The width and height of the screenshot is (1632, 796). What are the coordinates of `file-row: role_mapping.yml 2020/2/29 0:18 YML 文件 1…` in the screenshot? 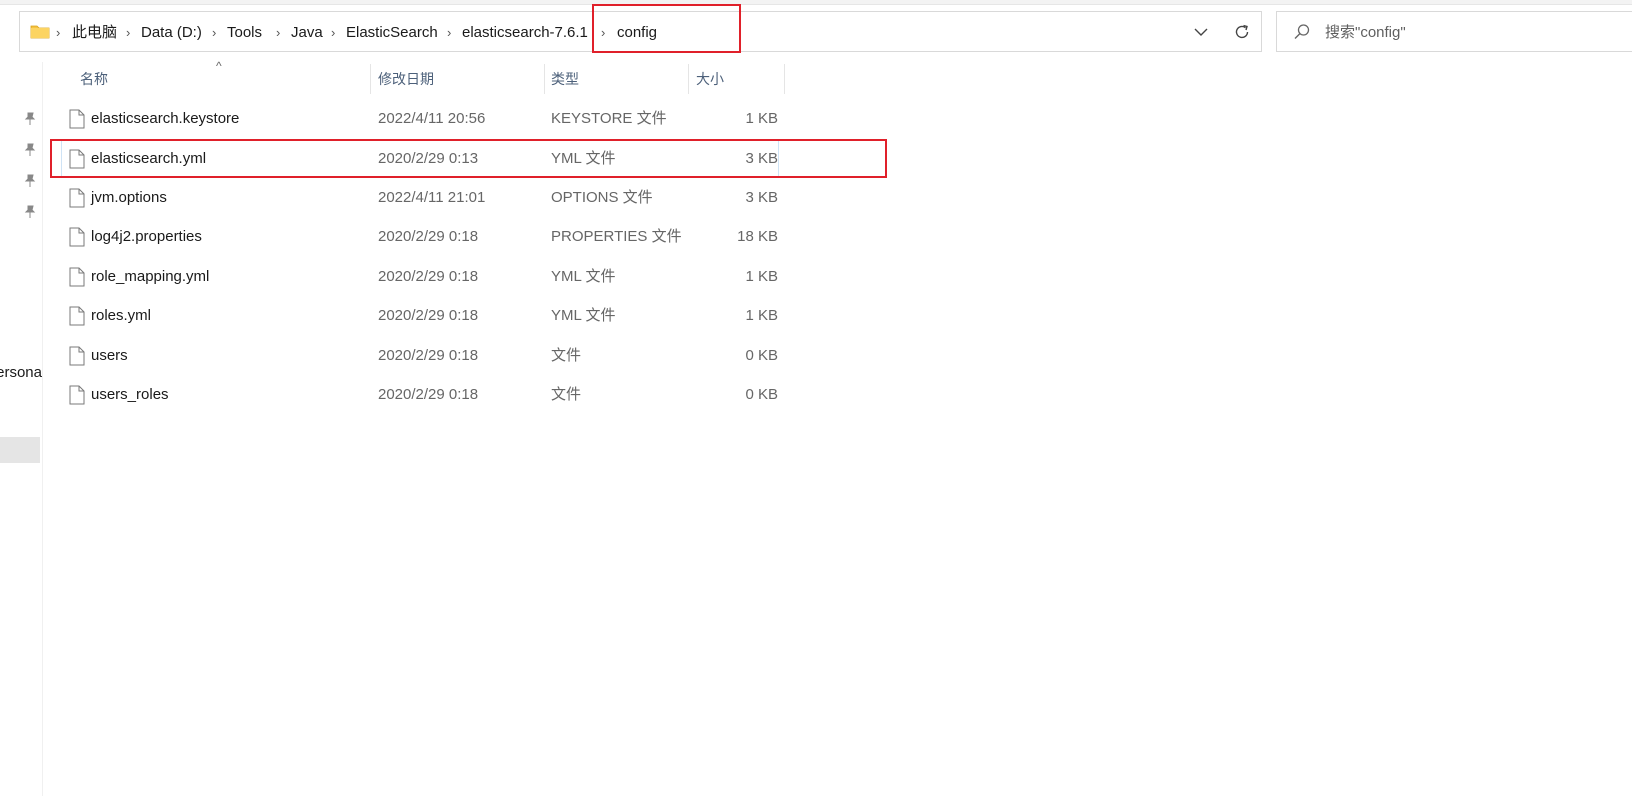 It's located at (420, 277).